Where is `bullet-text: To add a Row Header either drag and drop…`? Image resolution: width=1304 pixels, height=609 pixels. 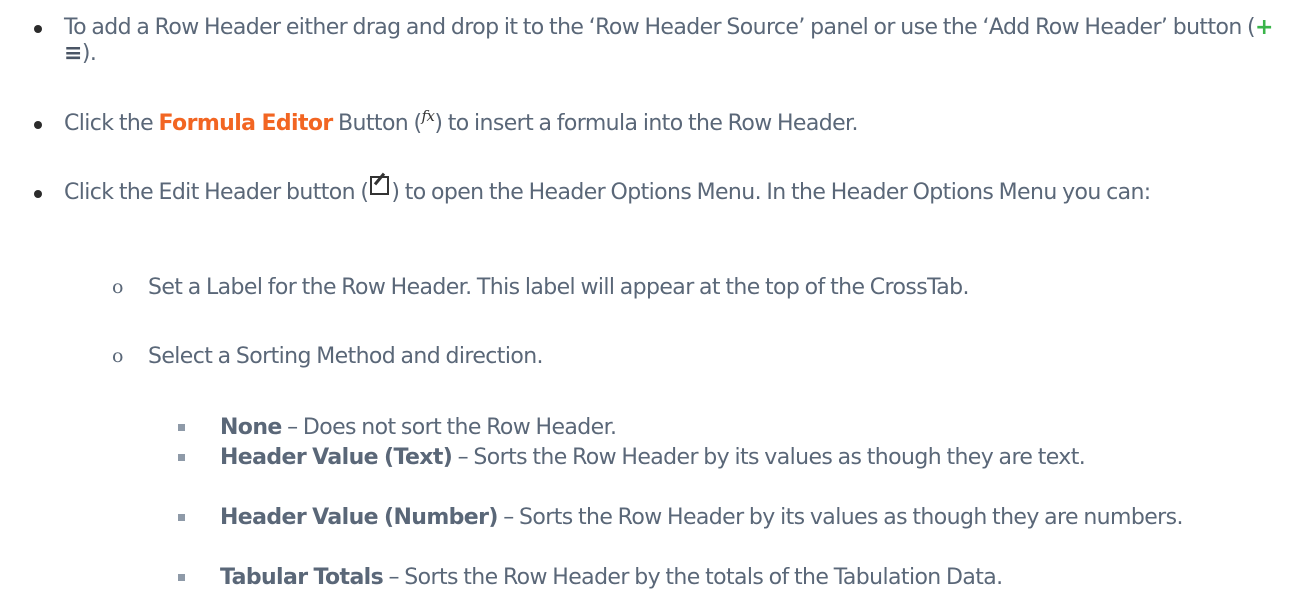
bullet-text: To add a Row Header either drag and drop… is located at coordinates (680, 41).